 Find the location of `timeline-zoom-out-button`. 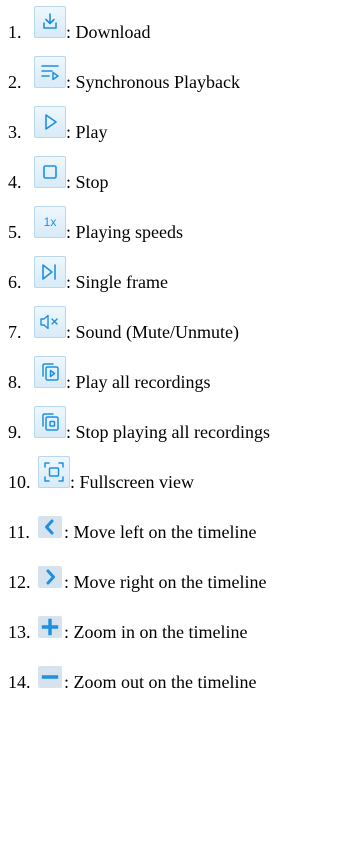

timeline-zoom-out-button is located at coordinates (50, 677).